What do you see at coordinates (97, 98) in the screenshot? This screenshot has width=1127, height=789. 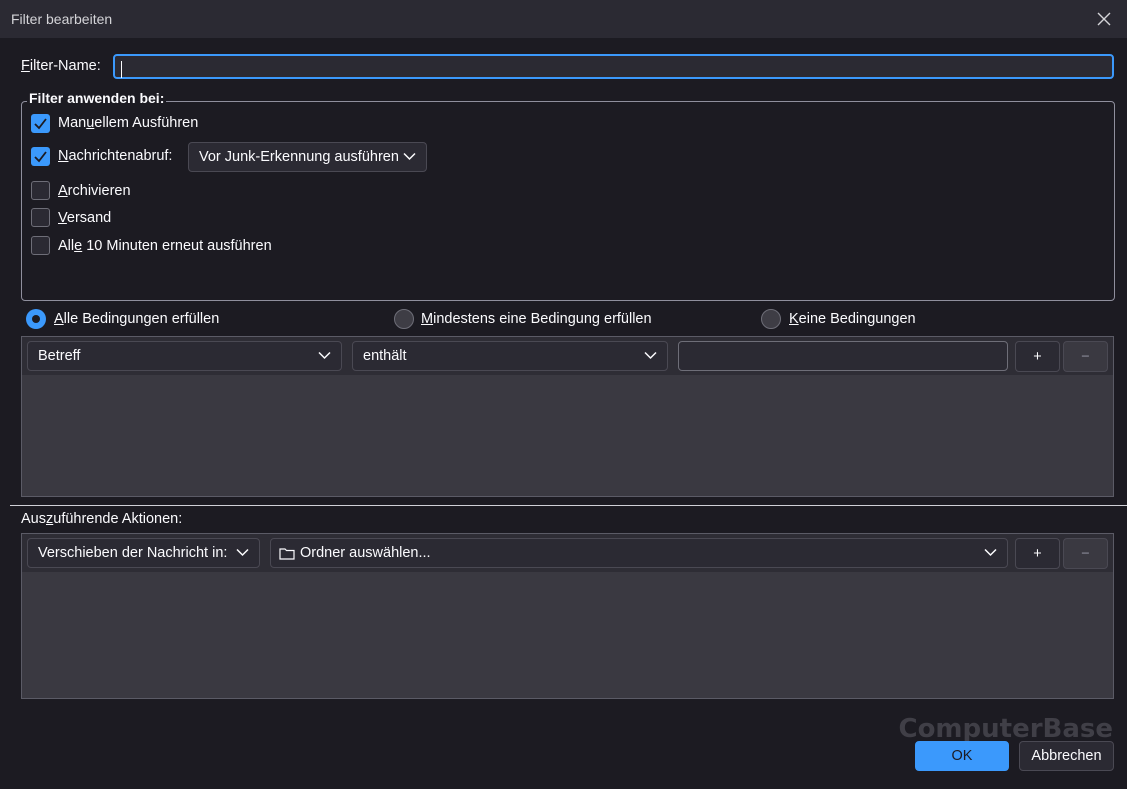 I see `apply-group-legend: Filter anwenden bei:` at bounding box center [97, 98].